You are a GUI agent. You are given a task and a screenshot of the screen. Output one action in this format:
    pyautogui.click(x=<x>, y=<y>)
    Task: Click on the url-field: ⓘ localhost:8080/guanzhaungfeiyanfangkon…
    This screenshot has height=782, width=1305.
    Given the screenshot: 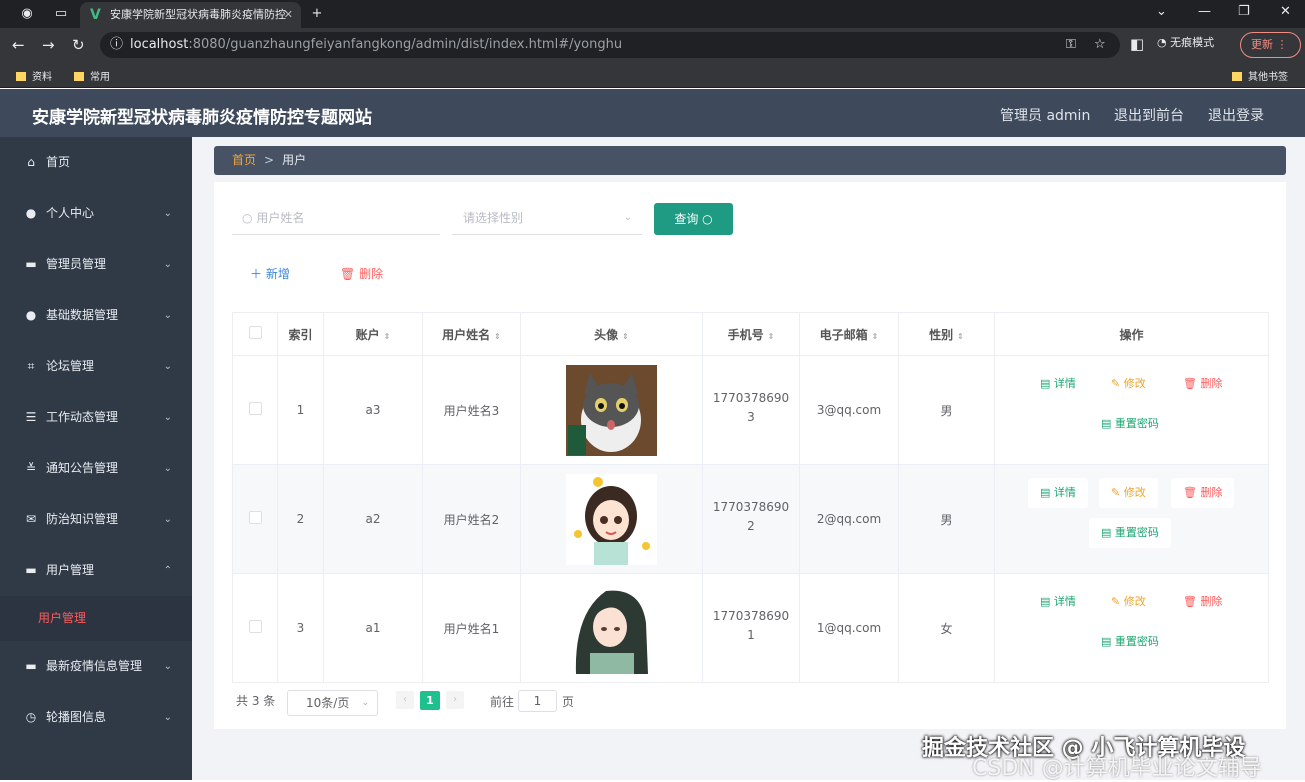 What is the action you would take?
    pyautogui.click(x=610, y=45)
    